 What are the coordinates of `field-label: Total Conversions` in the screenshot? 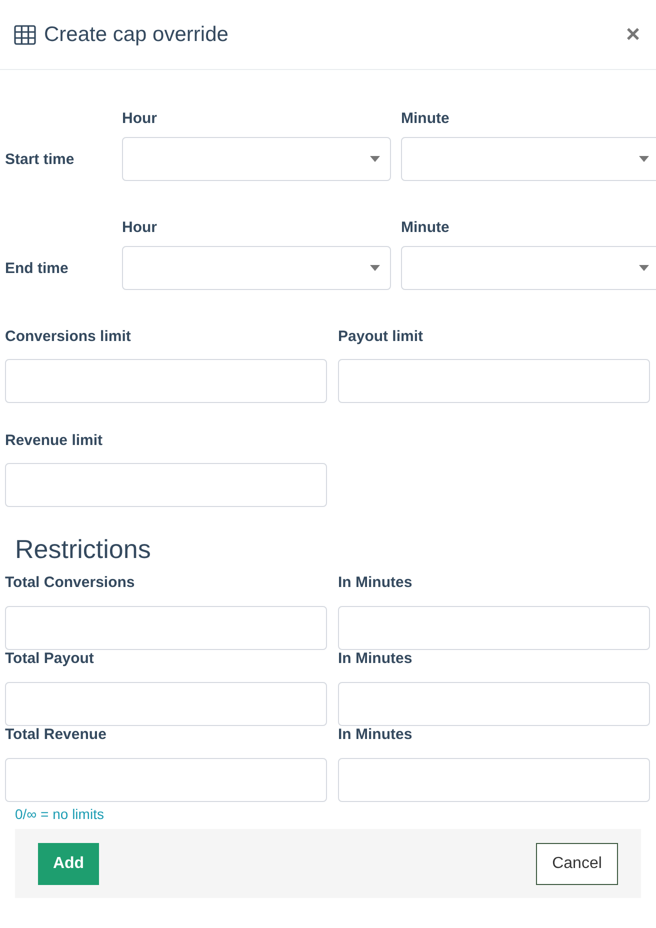 It's located at (70, 583).